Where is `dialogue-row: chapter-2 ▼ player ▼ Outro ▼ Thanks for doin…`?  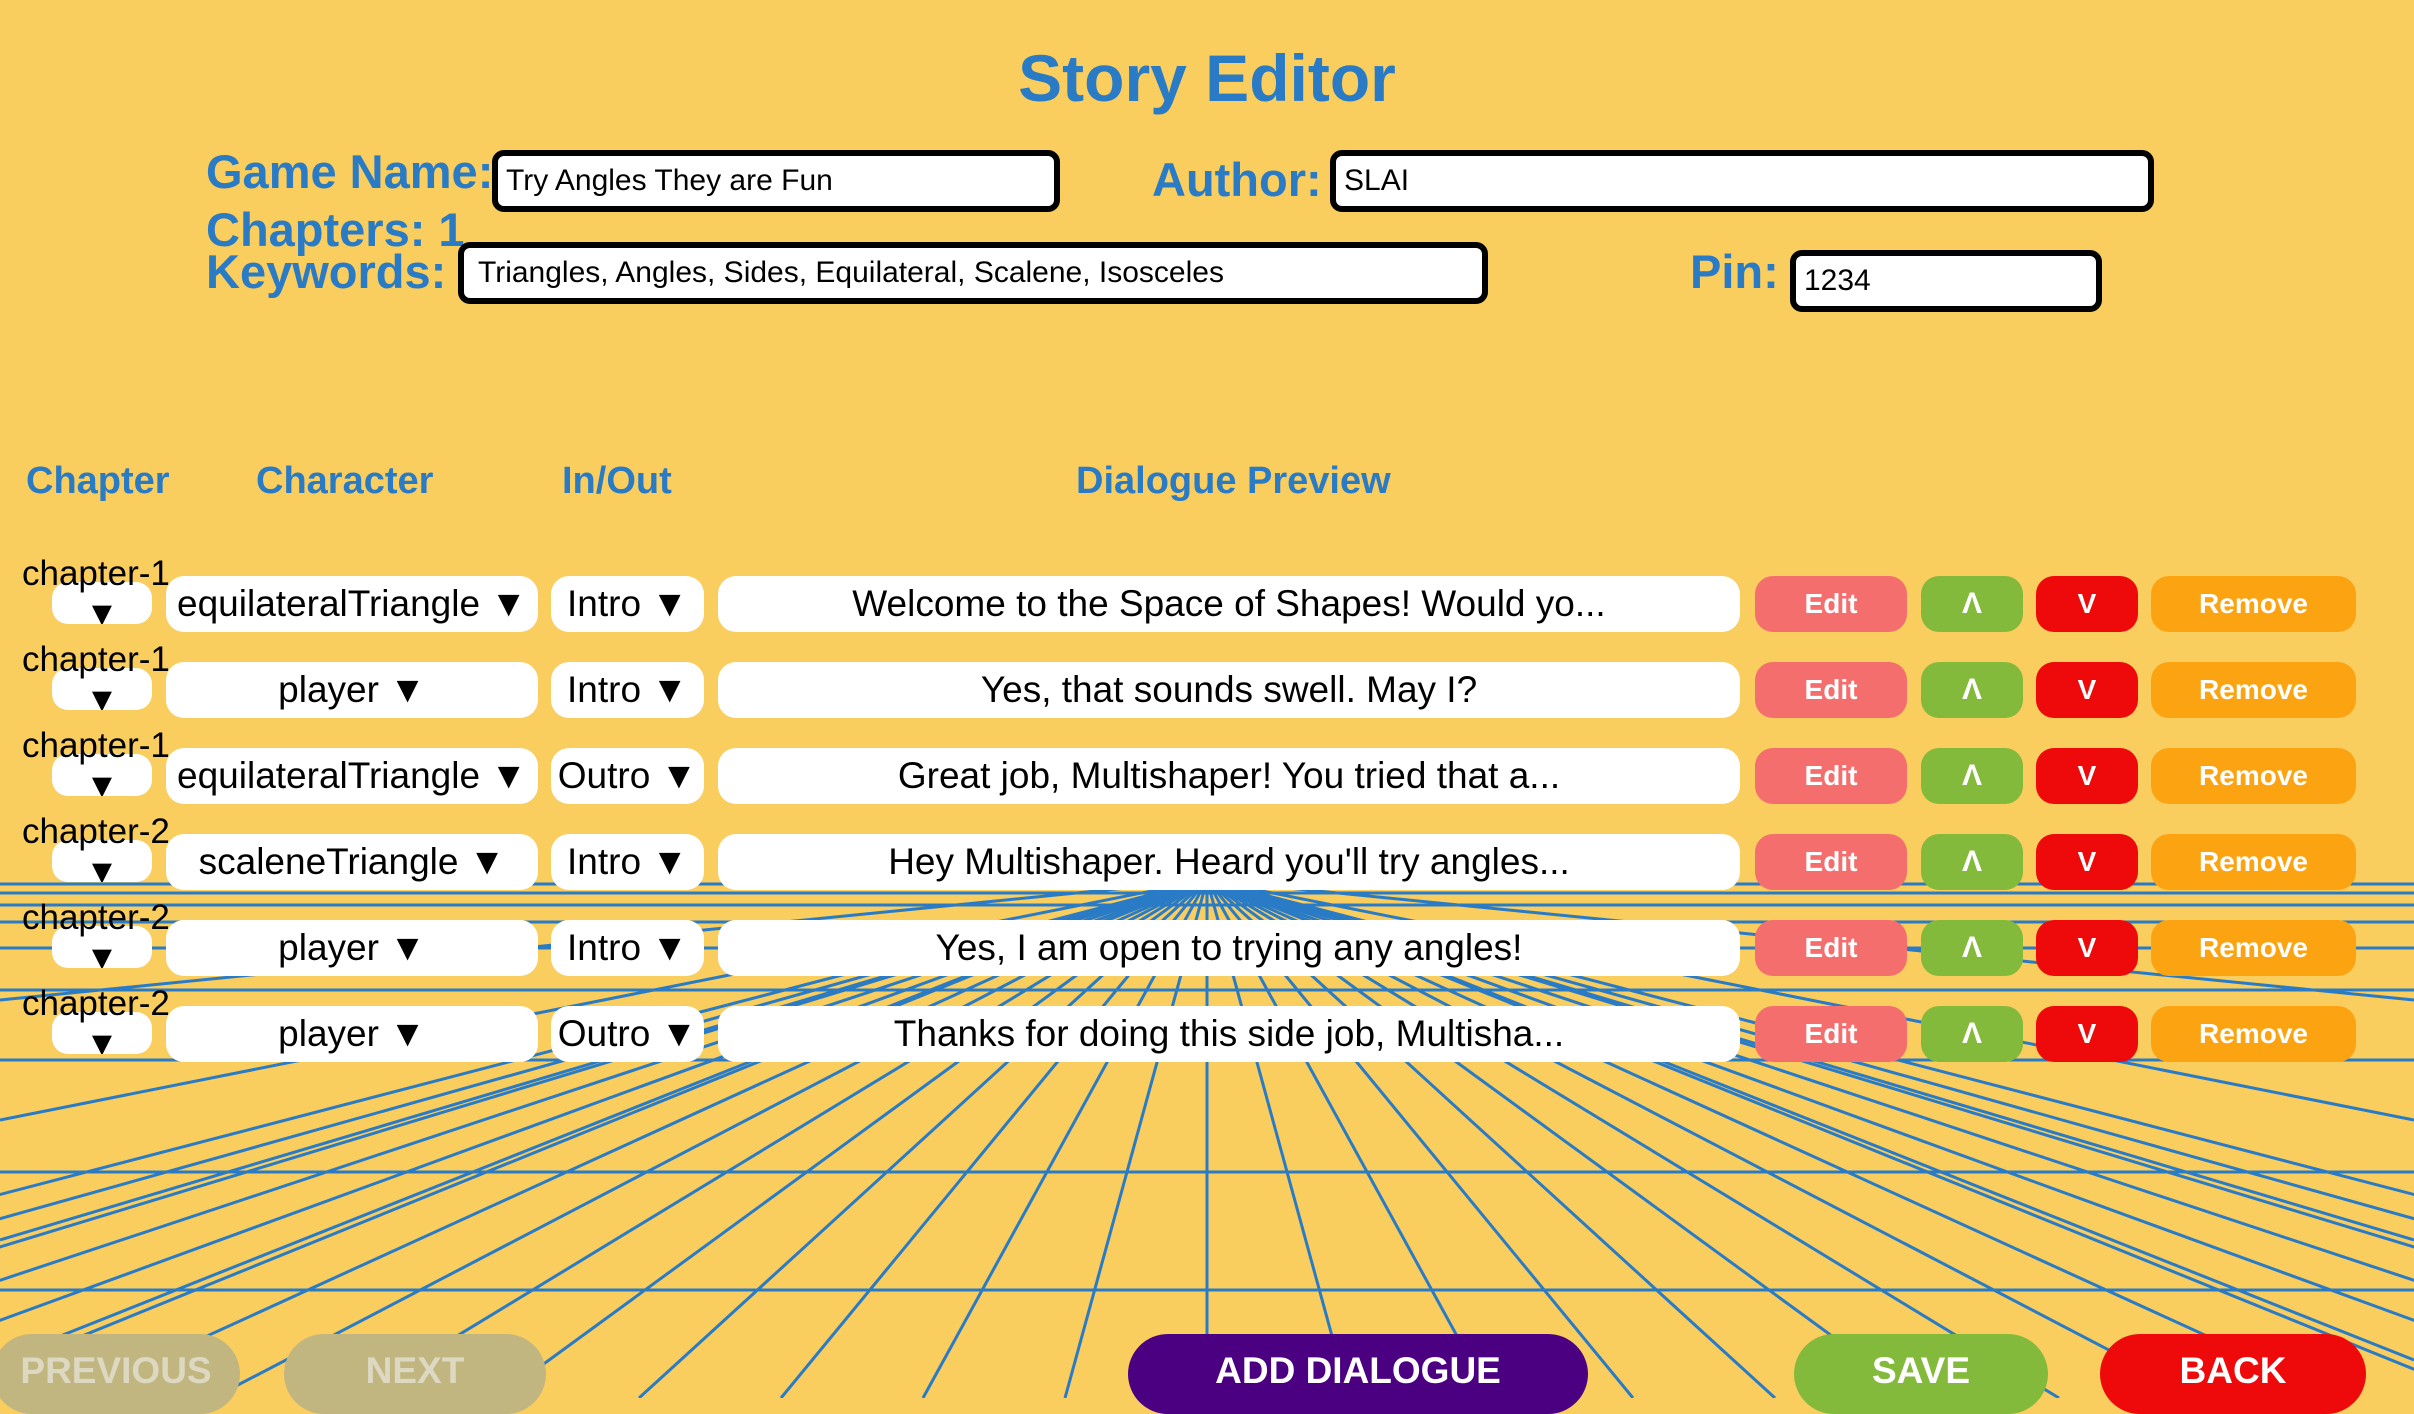
dialogue-row: chapter-2 ▼ player ▼ Outro ▼ Thanks for doin… is located at coordinates (1207, 1030).